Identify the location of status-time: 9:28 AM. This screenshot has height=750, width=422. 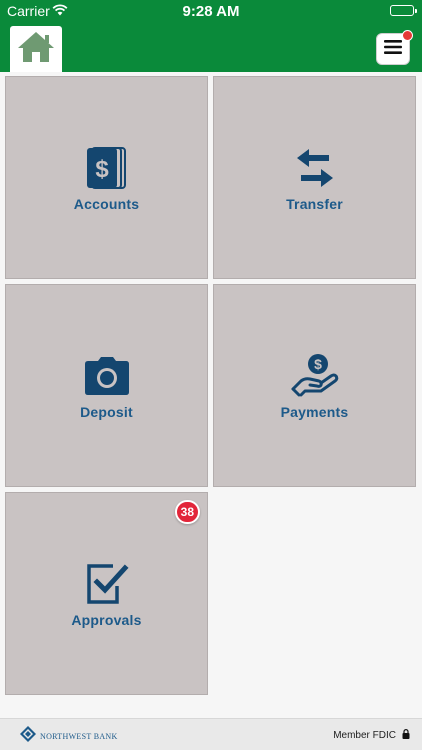
(211, 11).